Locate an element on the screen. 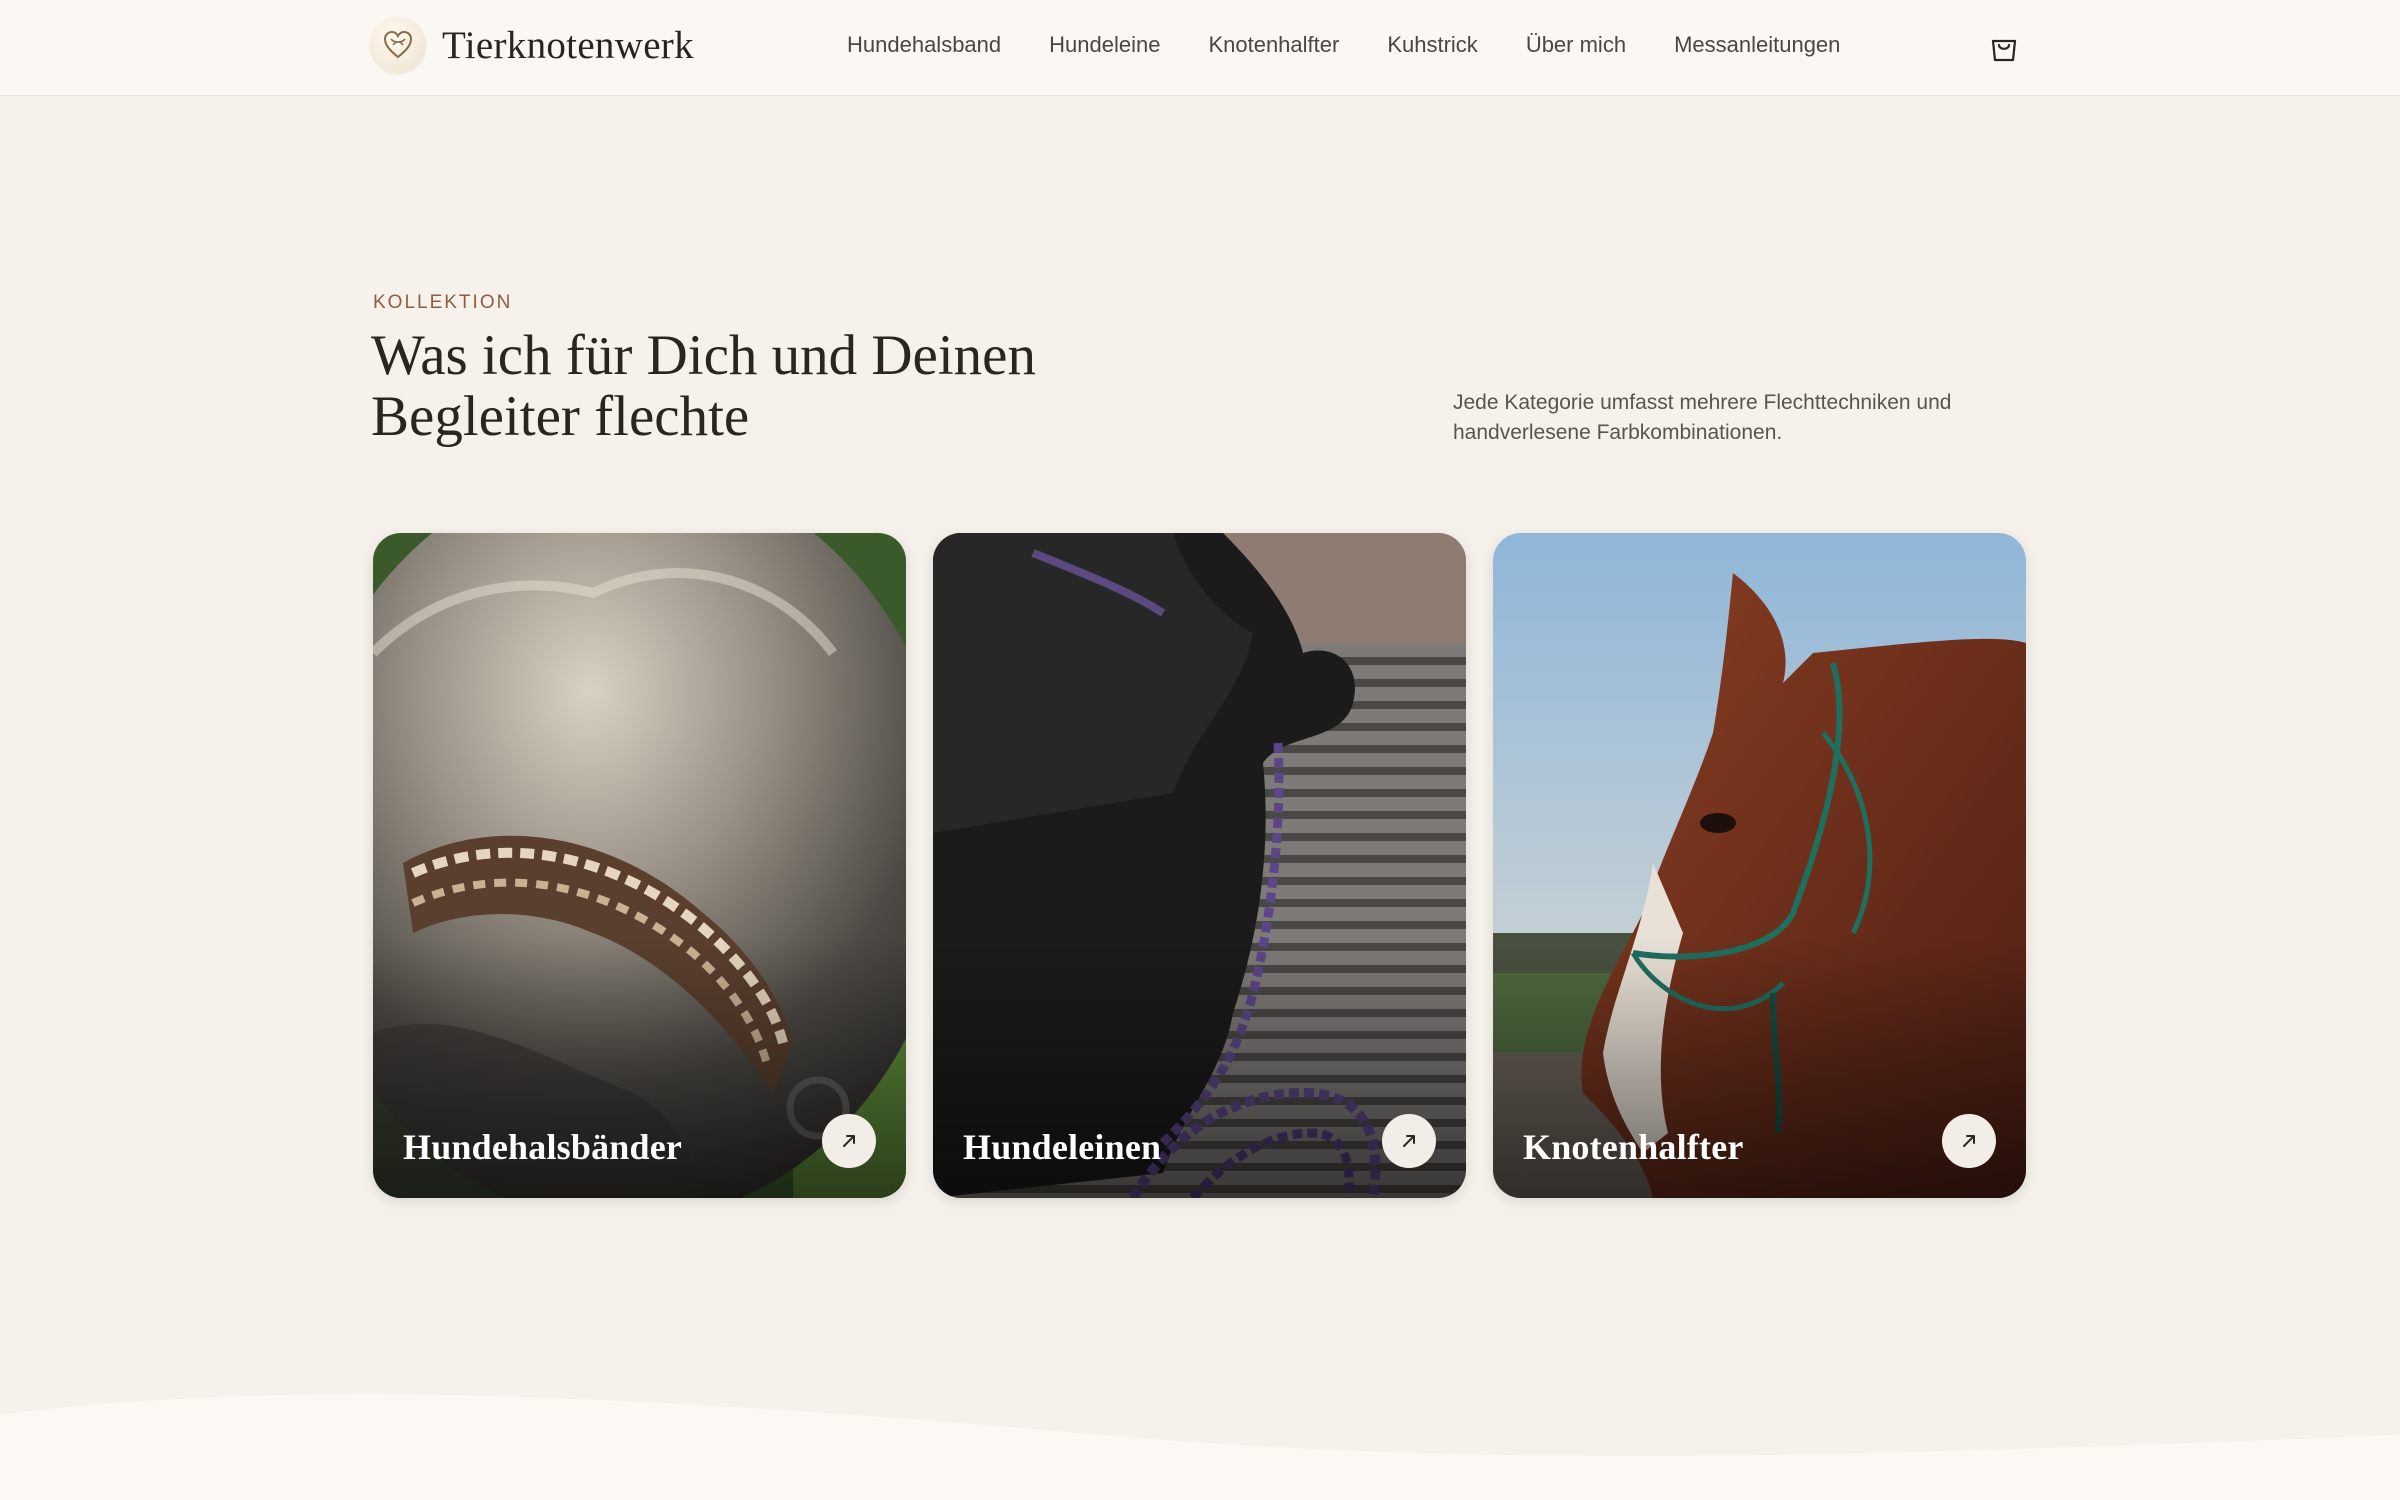 Image resolution: width=2400 pixels, height=1500 pixels. card-title: Hundehalsbänder is located at coordinates (543, 1147).